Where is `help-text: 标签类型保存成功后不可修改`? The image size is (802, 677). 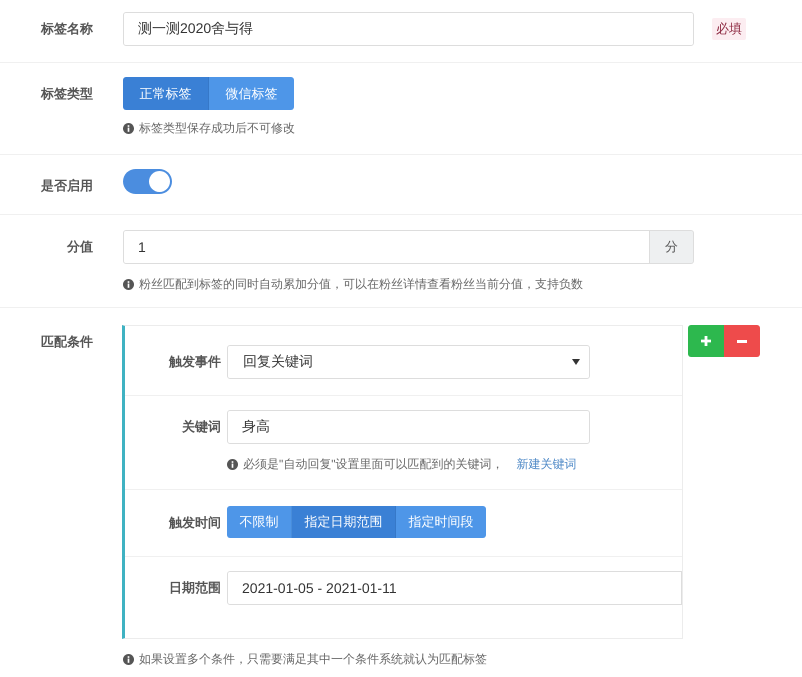
help-text: 标签类型保存成功后不可修改 is located at coordinates (217, 128).